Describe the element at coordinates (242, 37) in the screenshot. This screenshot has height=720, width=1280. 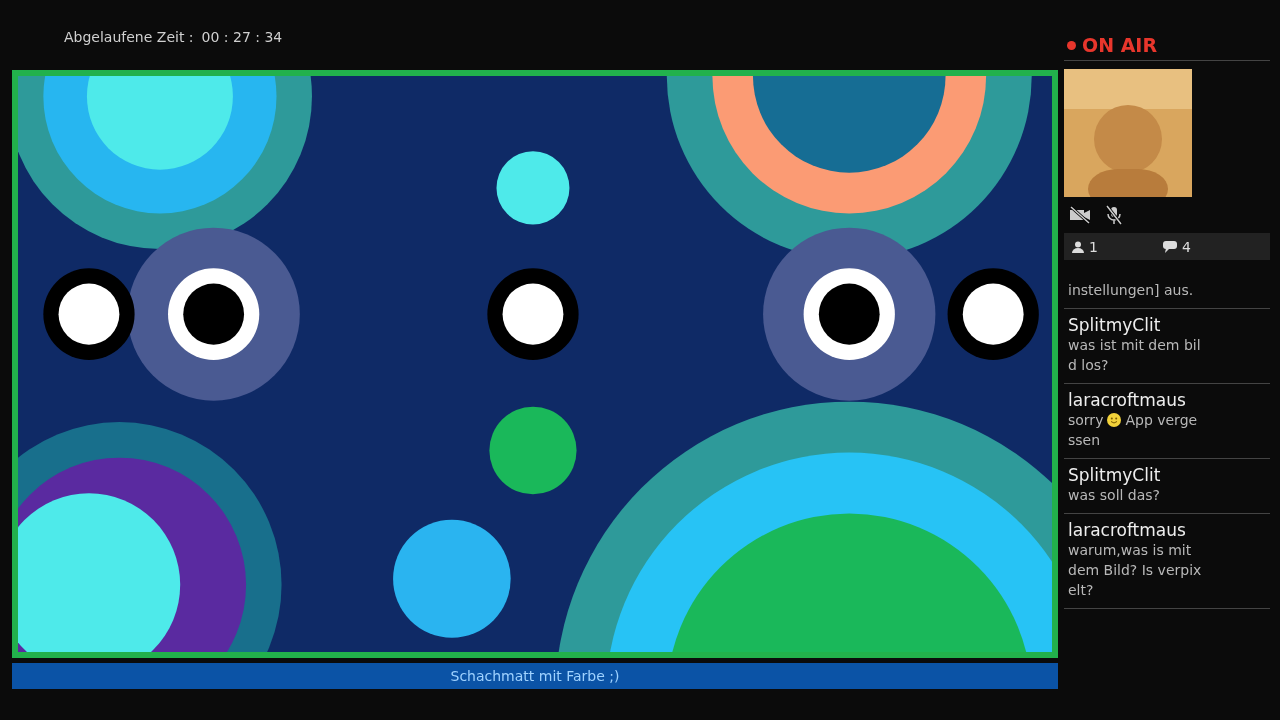
I see `elapsed-time: 00 : 27 : 34` at that location.